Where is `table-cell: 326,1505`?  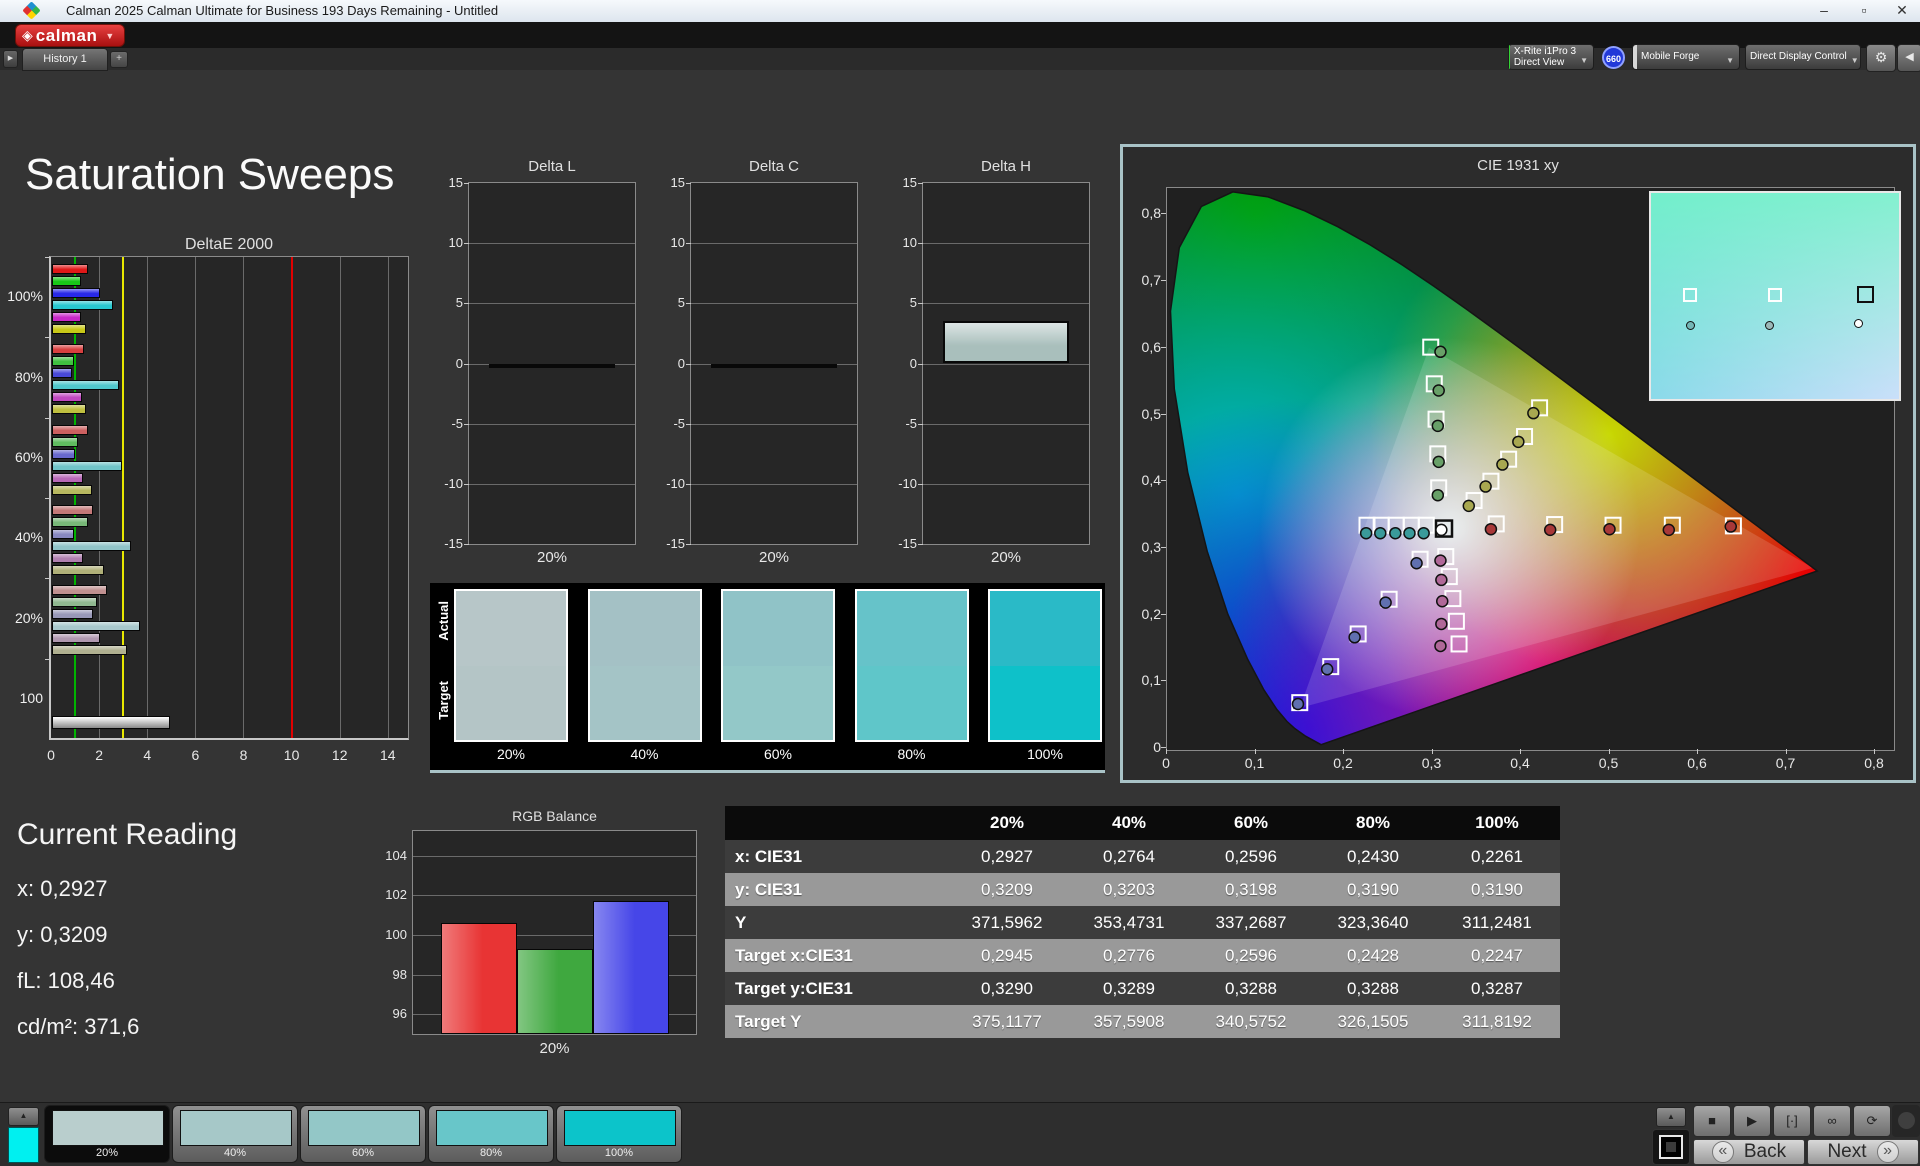 table-cell: 326,1505 is located at coordinates (1373, 1021).